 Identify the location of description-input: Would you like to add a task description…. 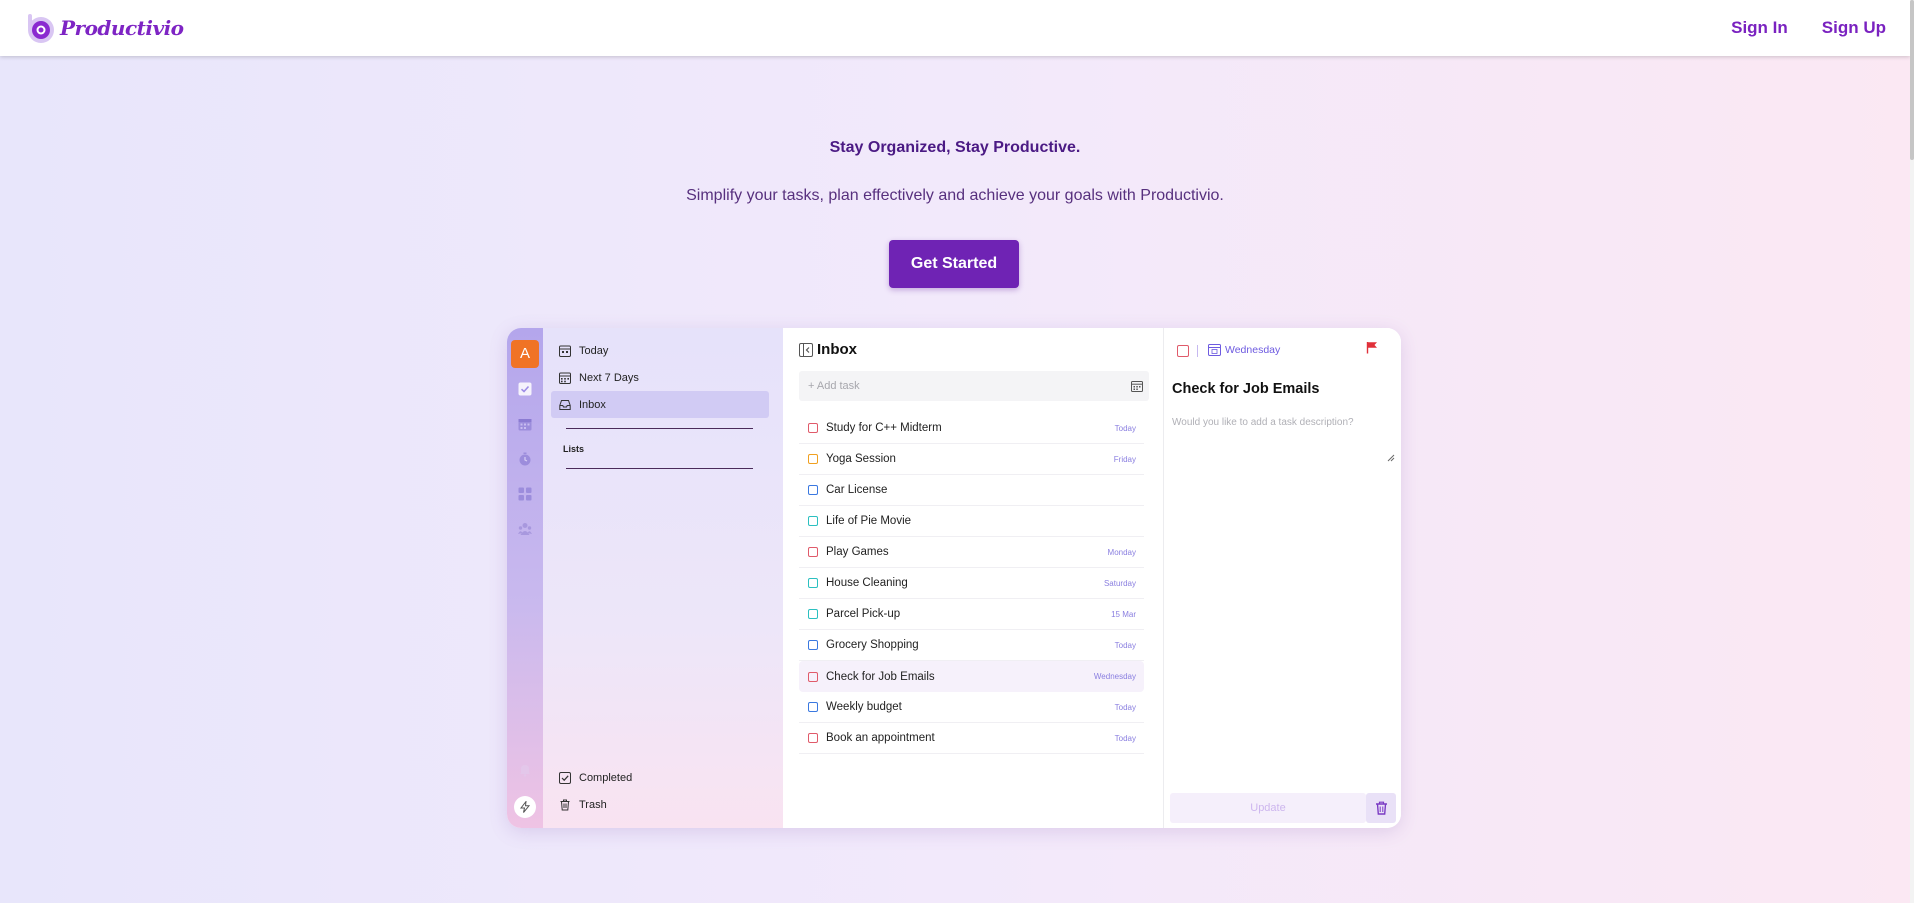
(1263, 422).